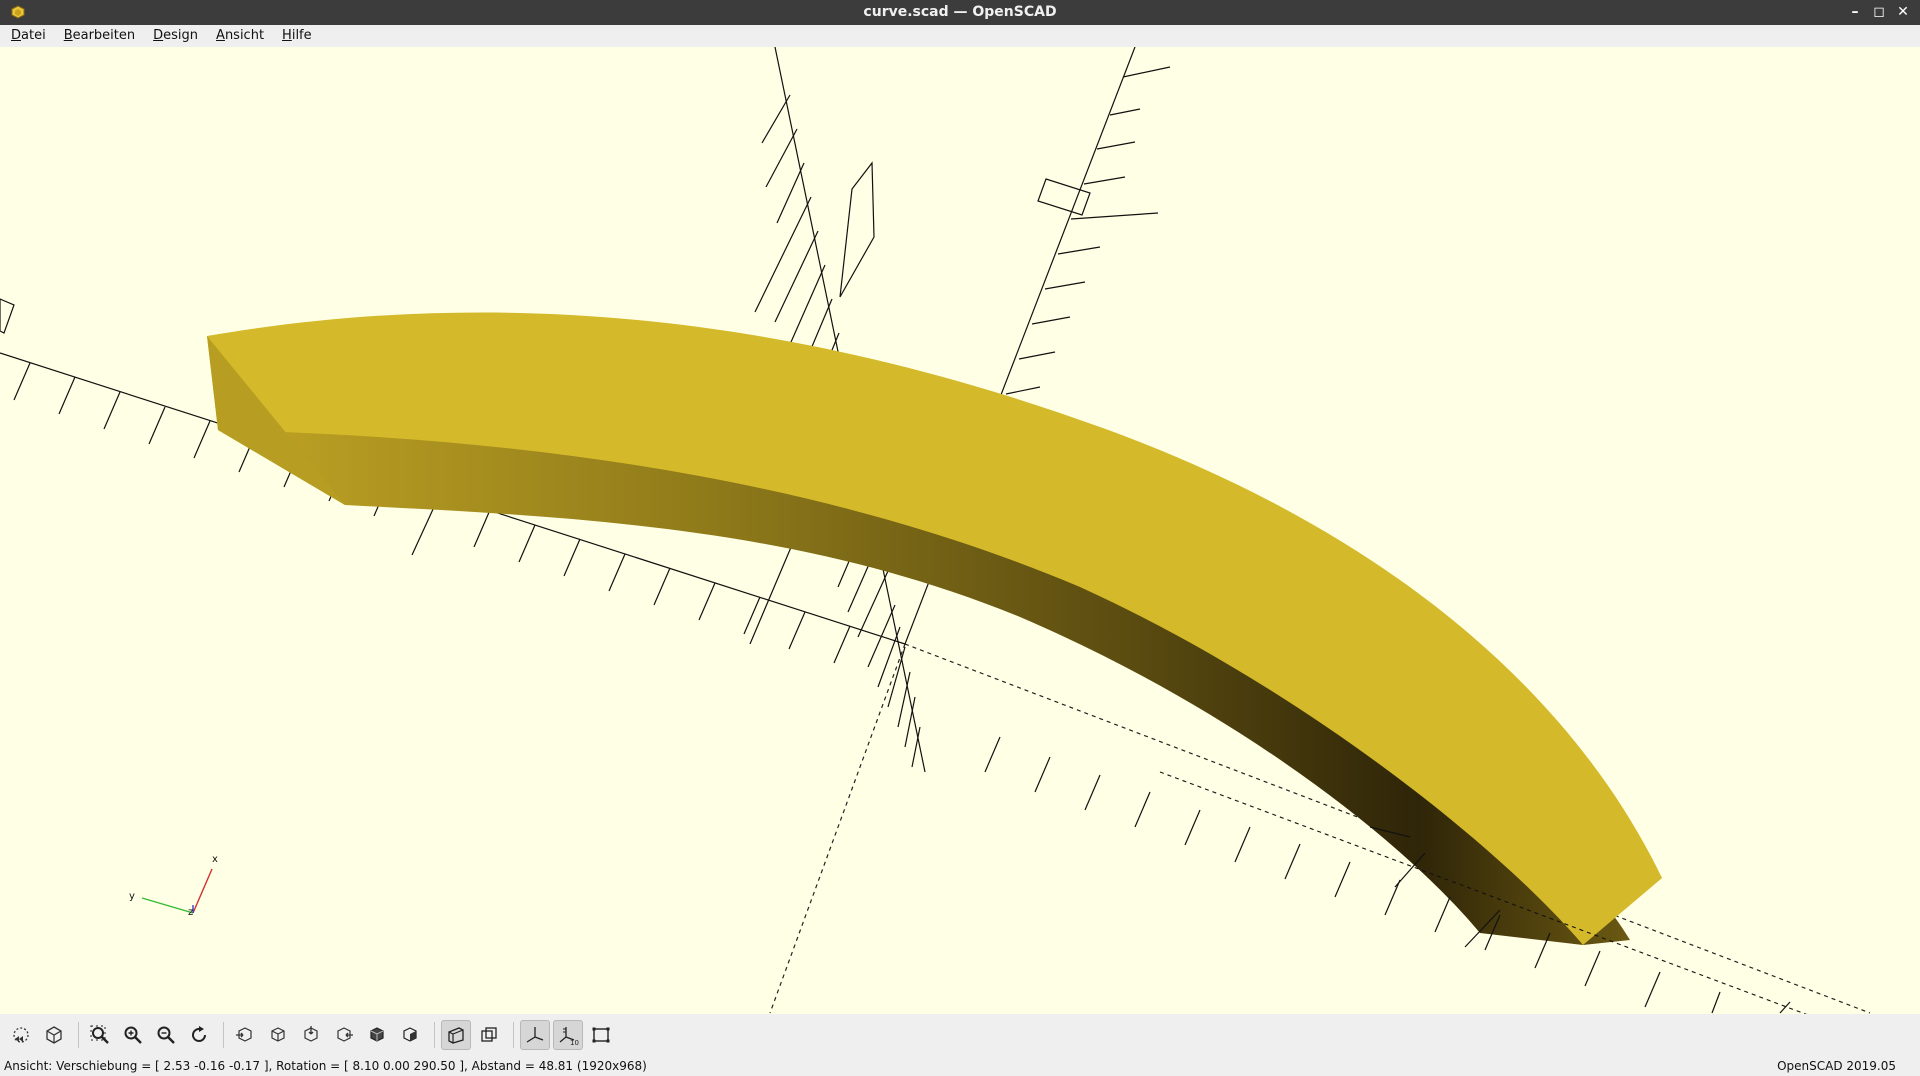 The height and width of the screenshot is (1076, 1920). I want to click on title-bar: curve.scad — OpenSCAD – ◻ ✕, so click(960, 12).